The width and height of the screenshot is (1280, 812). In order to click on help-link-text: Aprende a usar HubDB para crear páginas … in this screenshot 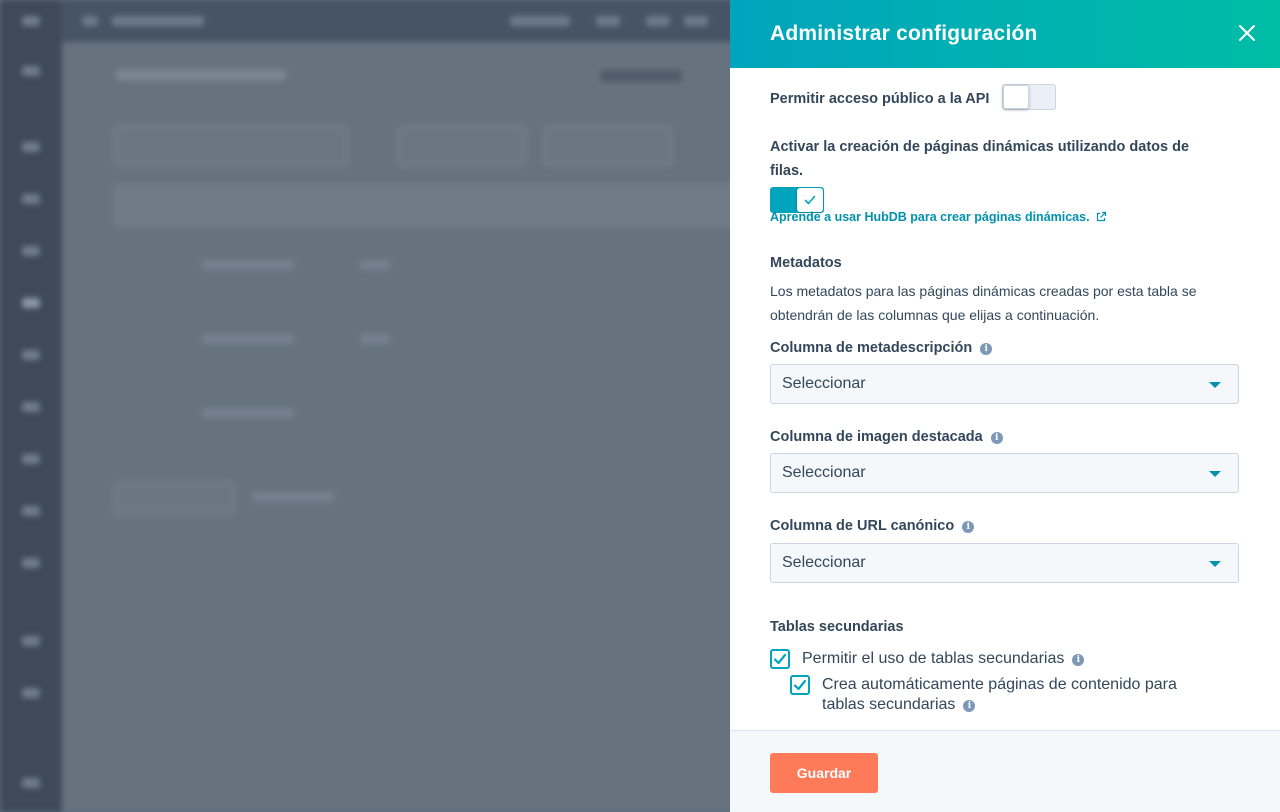, I will do `click(930, 217)`.